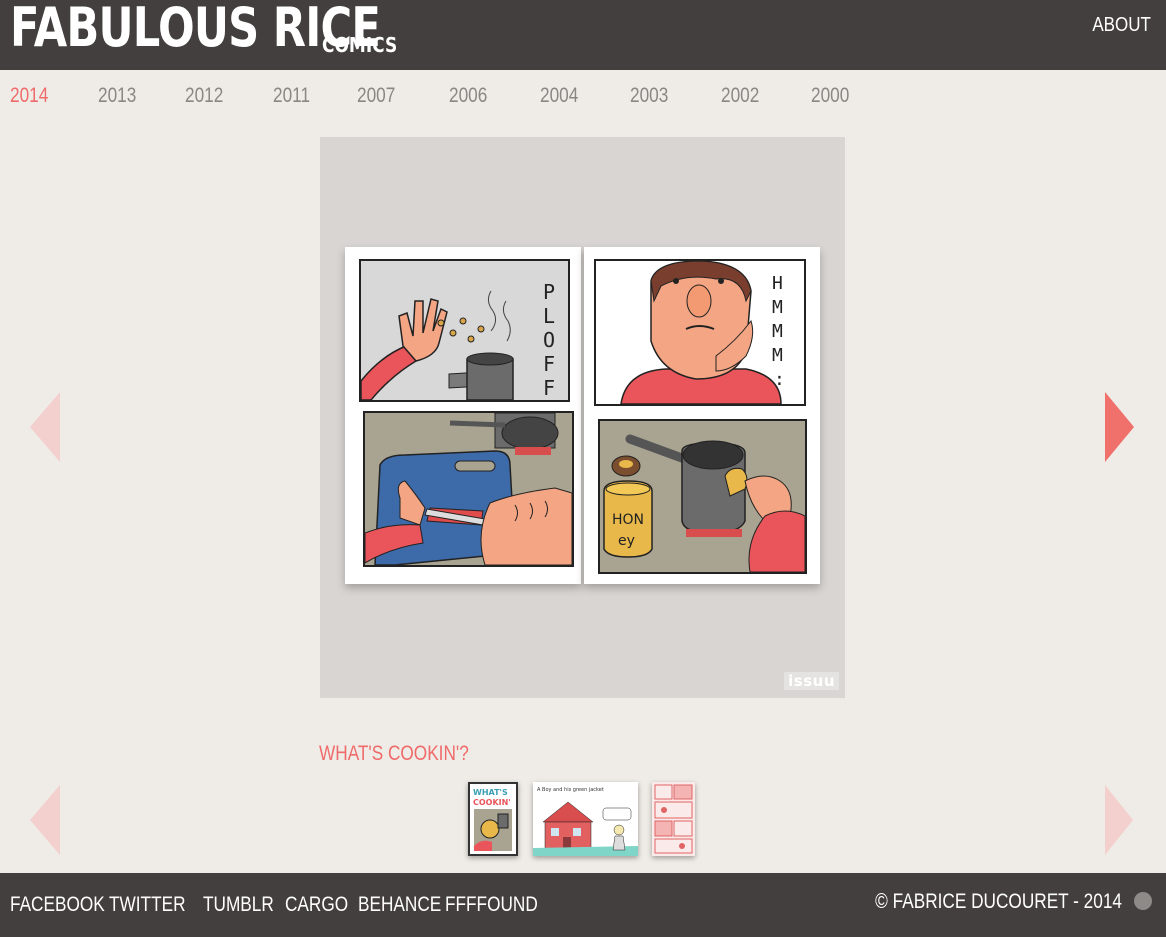 Image resolution: width=1166 pixels, height=937 pixels. Describe the element at coordinates (57, 905) in the screenshot. I see `footer-link-facebook: FACEBOOK` at that location.